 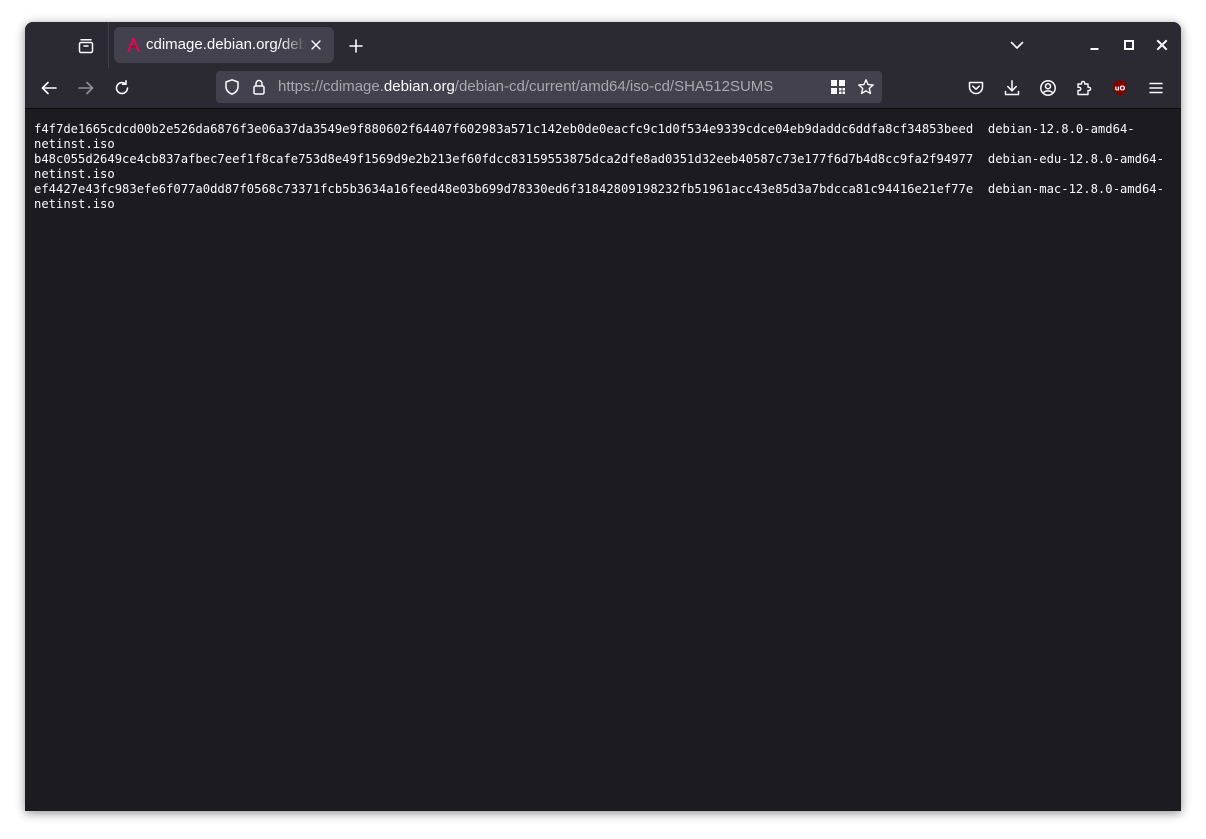 I want to click on lock-icon, so click(x=259, y=87).